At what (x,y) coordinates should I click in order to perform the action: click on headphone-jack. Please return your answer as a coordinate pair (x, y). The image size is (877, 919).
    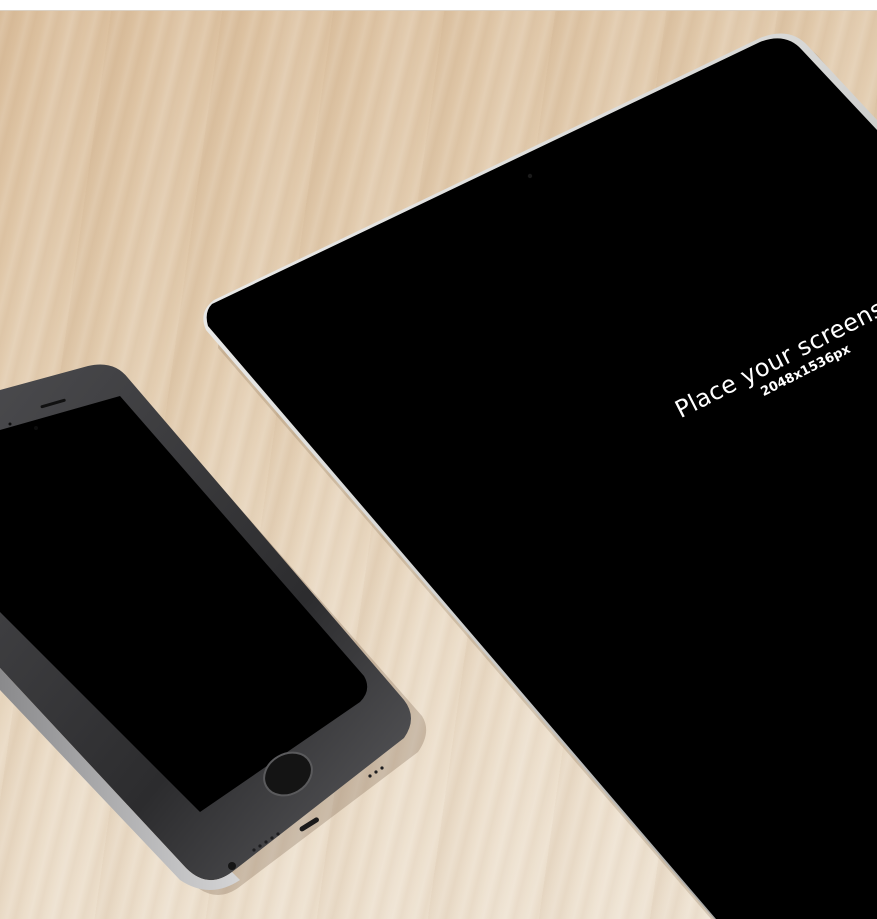
    Looking at the image, I should click on (232, 866).